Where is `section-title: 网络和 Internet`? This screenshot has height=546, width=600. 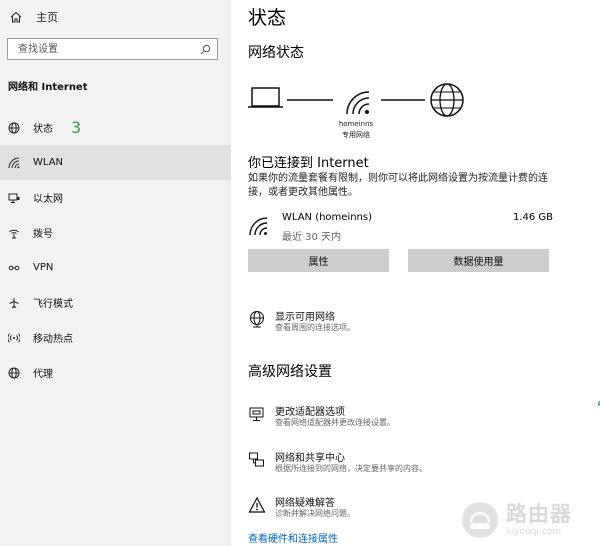 section-title: 网络和 Internet is located at coordinates (48, 87).